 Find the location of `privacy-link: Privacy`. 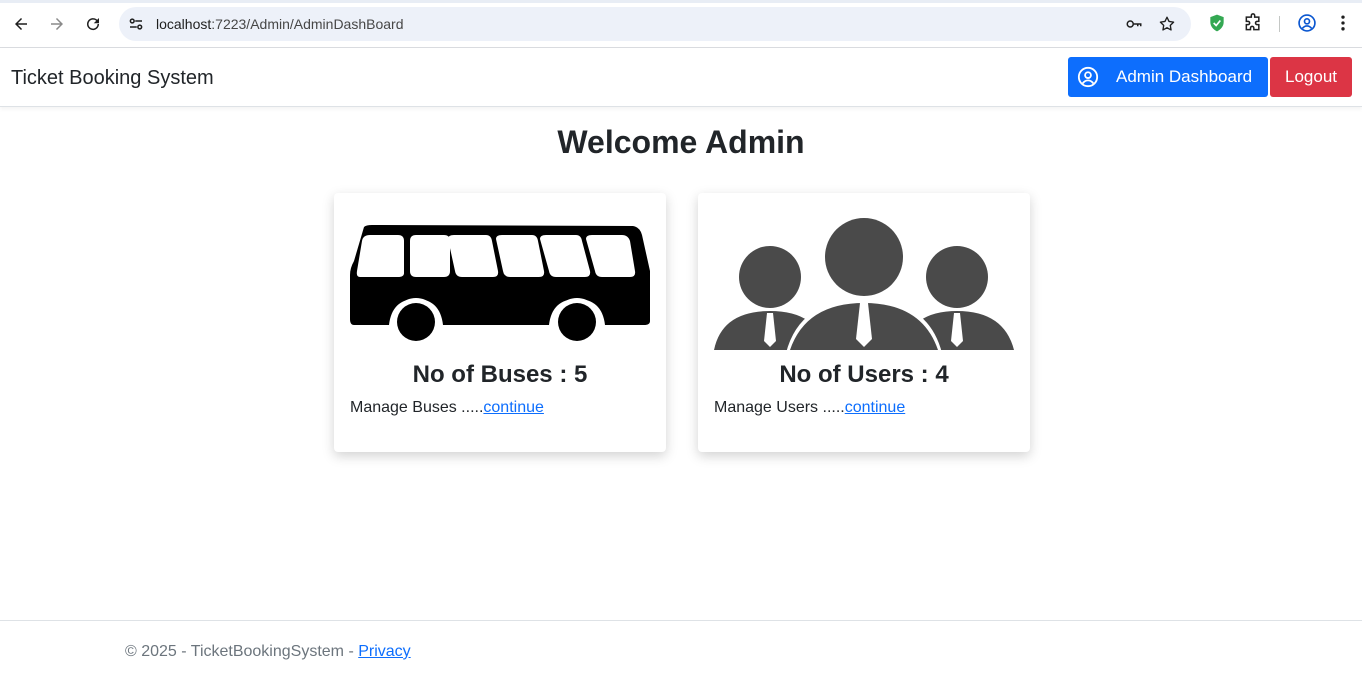

privacy-link: Privacy is located at coordinates (384, 651).